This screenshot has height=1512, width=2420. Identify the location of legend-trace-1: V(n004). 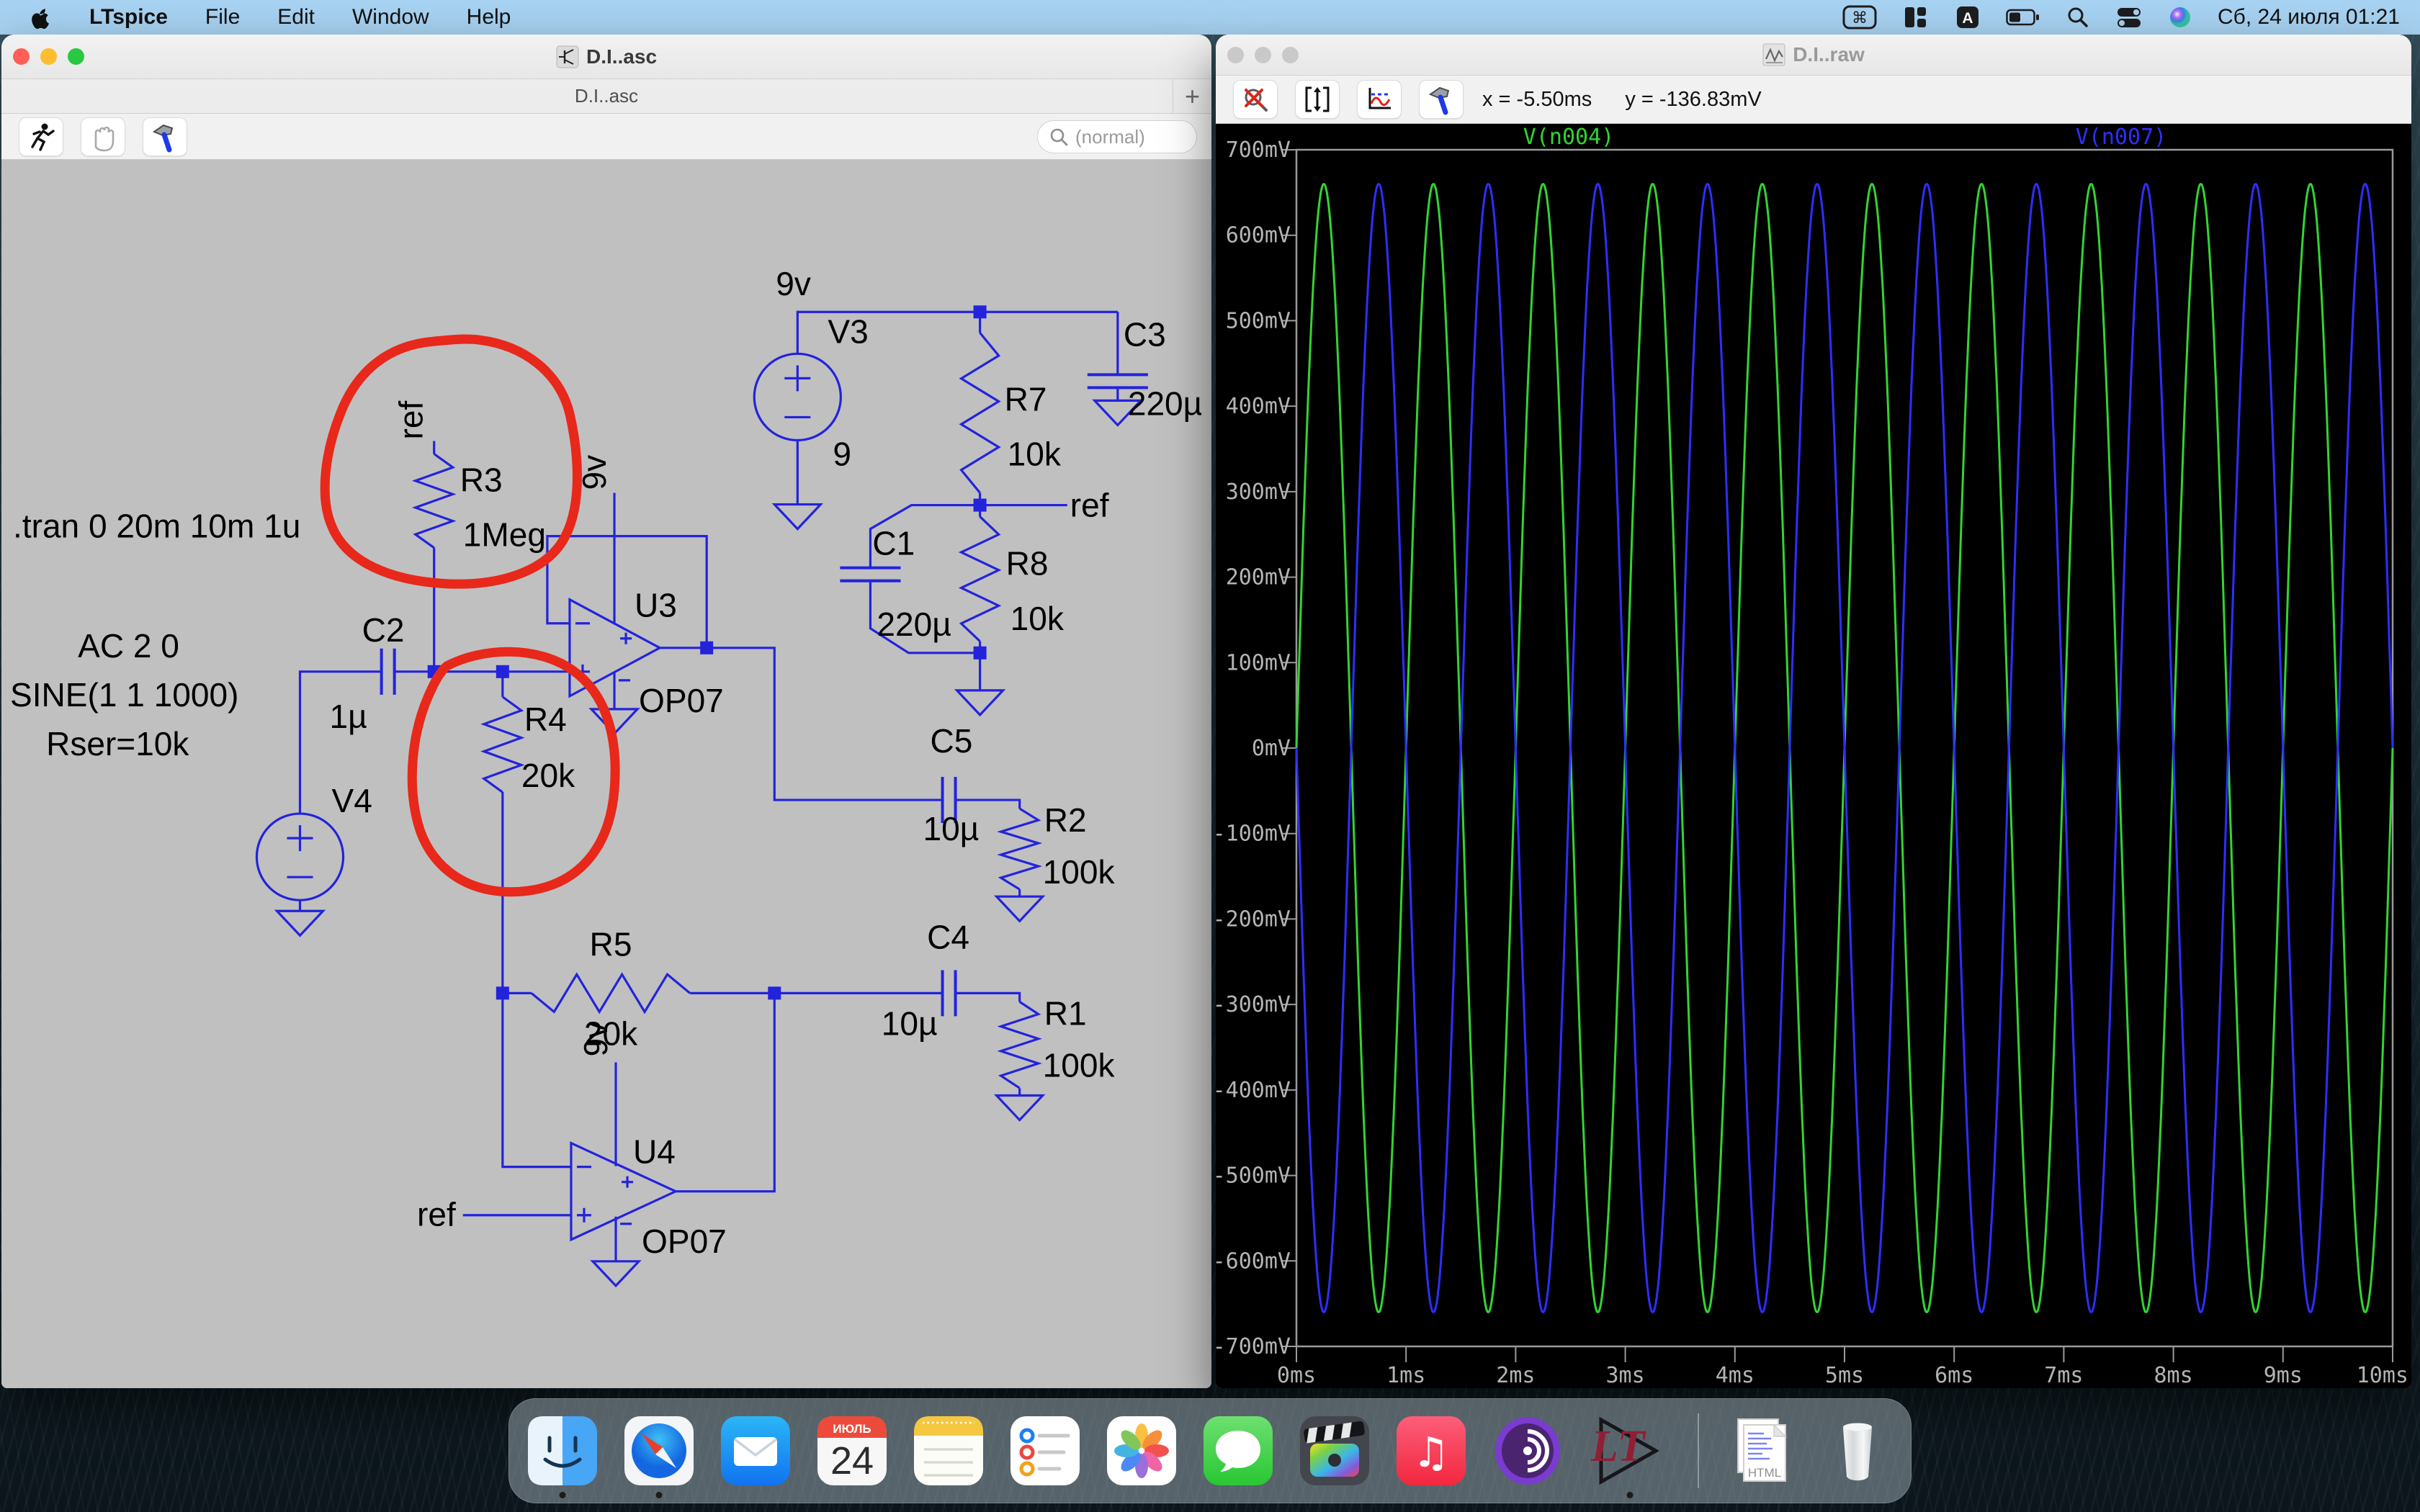
(1569, 137).